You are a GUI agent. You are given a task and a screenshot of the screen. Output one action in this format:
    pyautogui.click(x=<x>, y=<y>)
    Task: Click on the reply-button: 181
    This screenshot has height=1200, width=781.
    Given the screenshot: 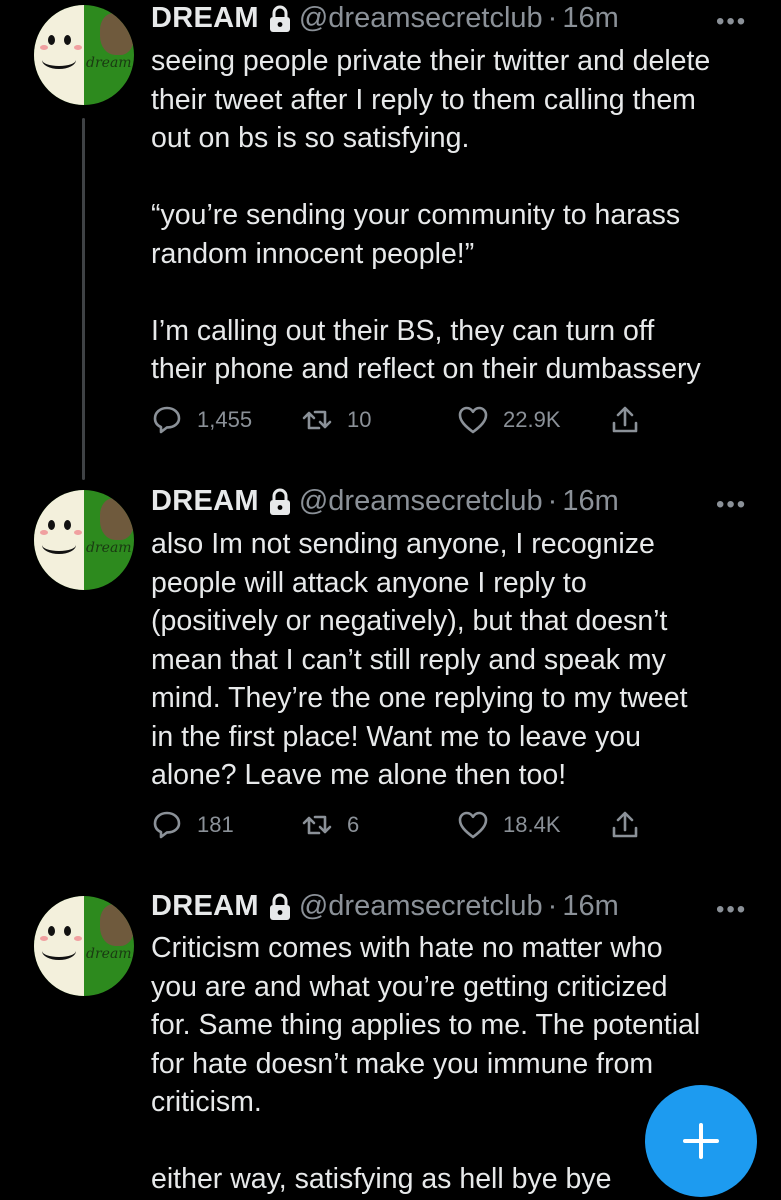 What is the action you would take?
    pyautogui.click(x=192, y=825)
    